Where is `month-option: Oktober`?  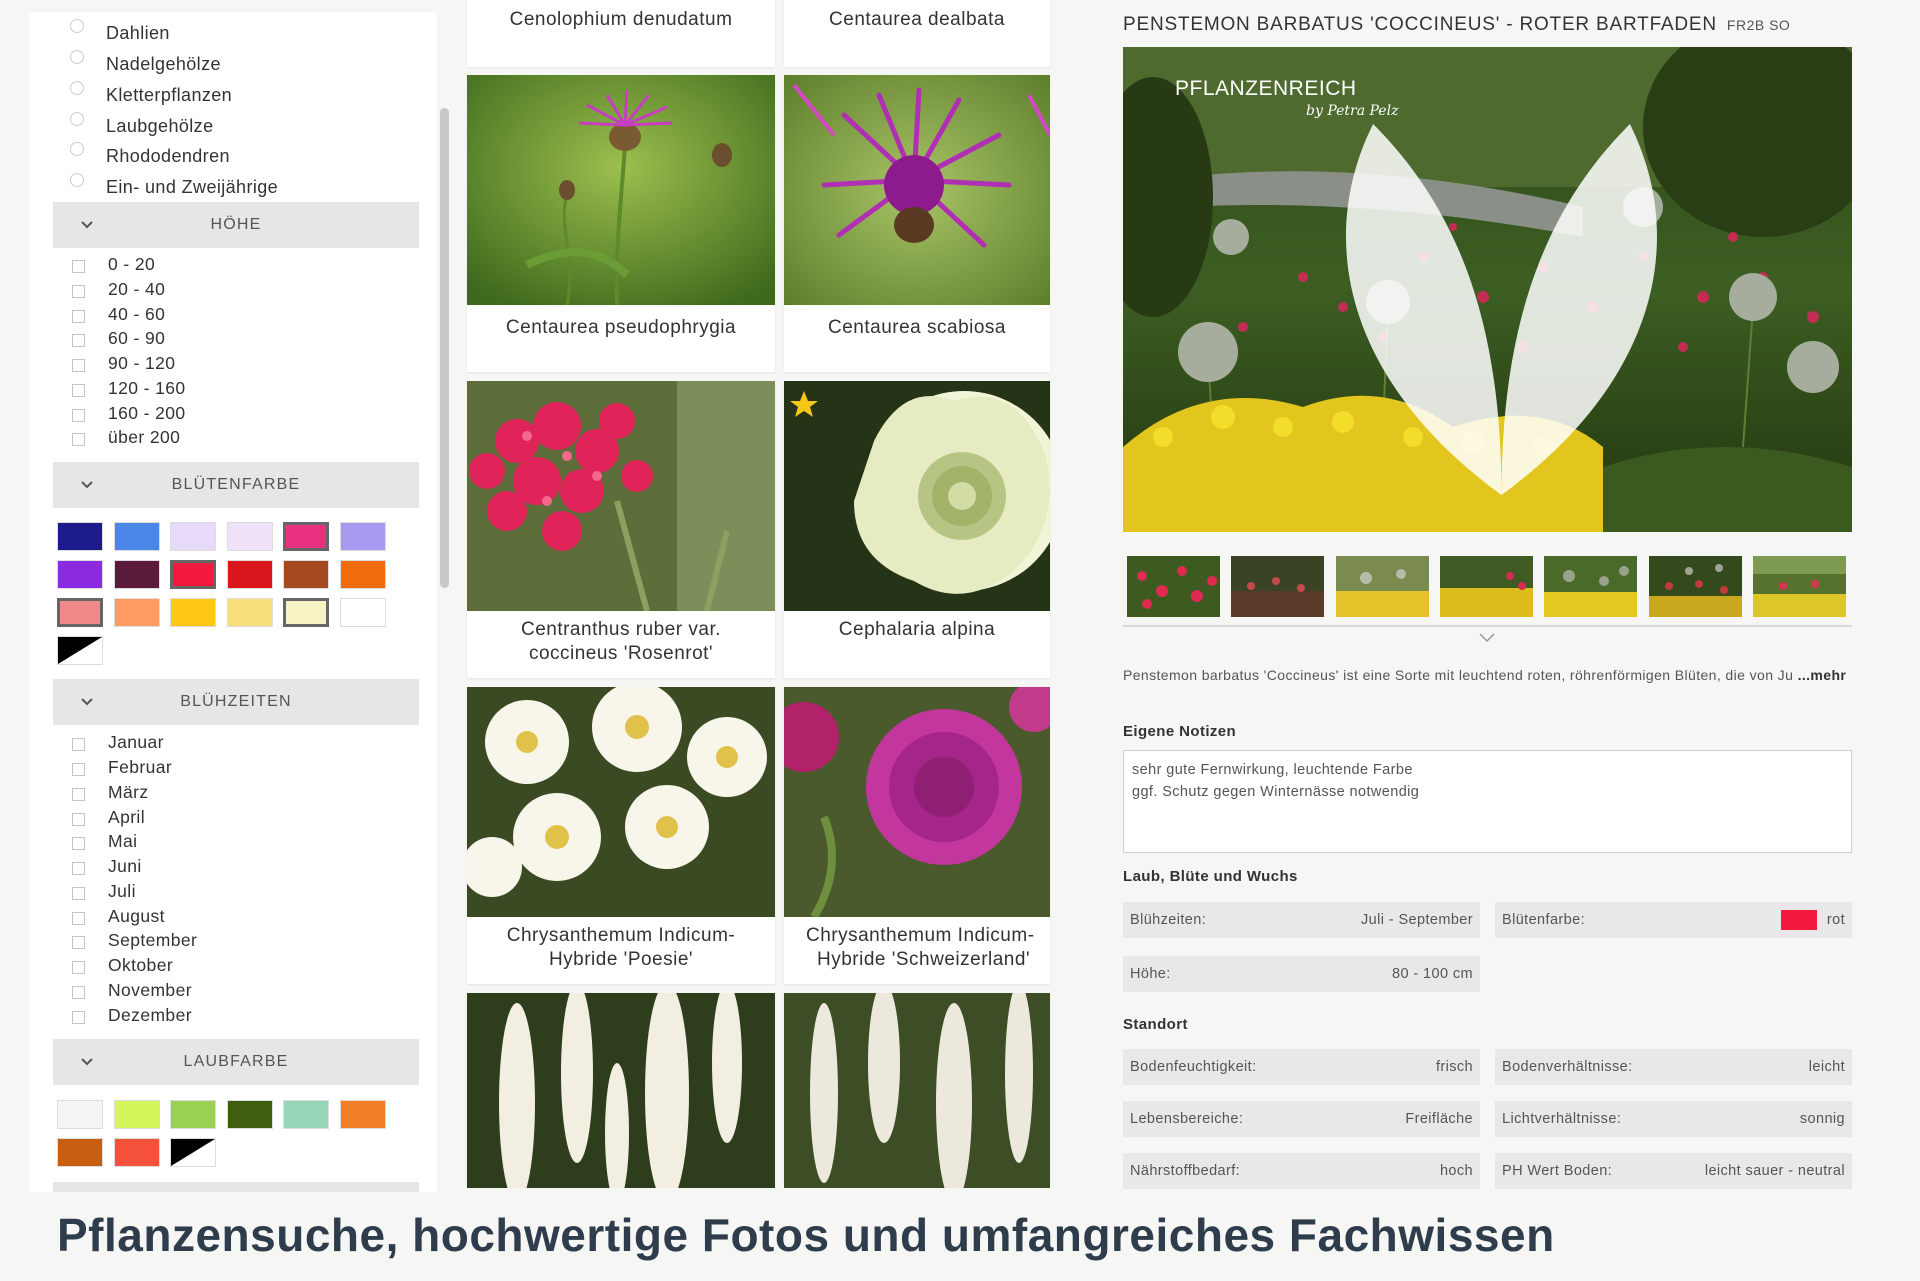 month-option: Oktober is located at coordinates (122, 965).